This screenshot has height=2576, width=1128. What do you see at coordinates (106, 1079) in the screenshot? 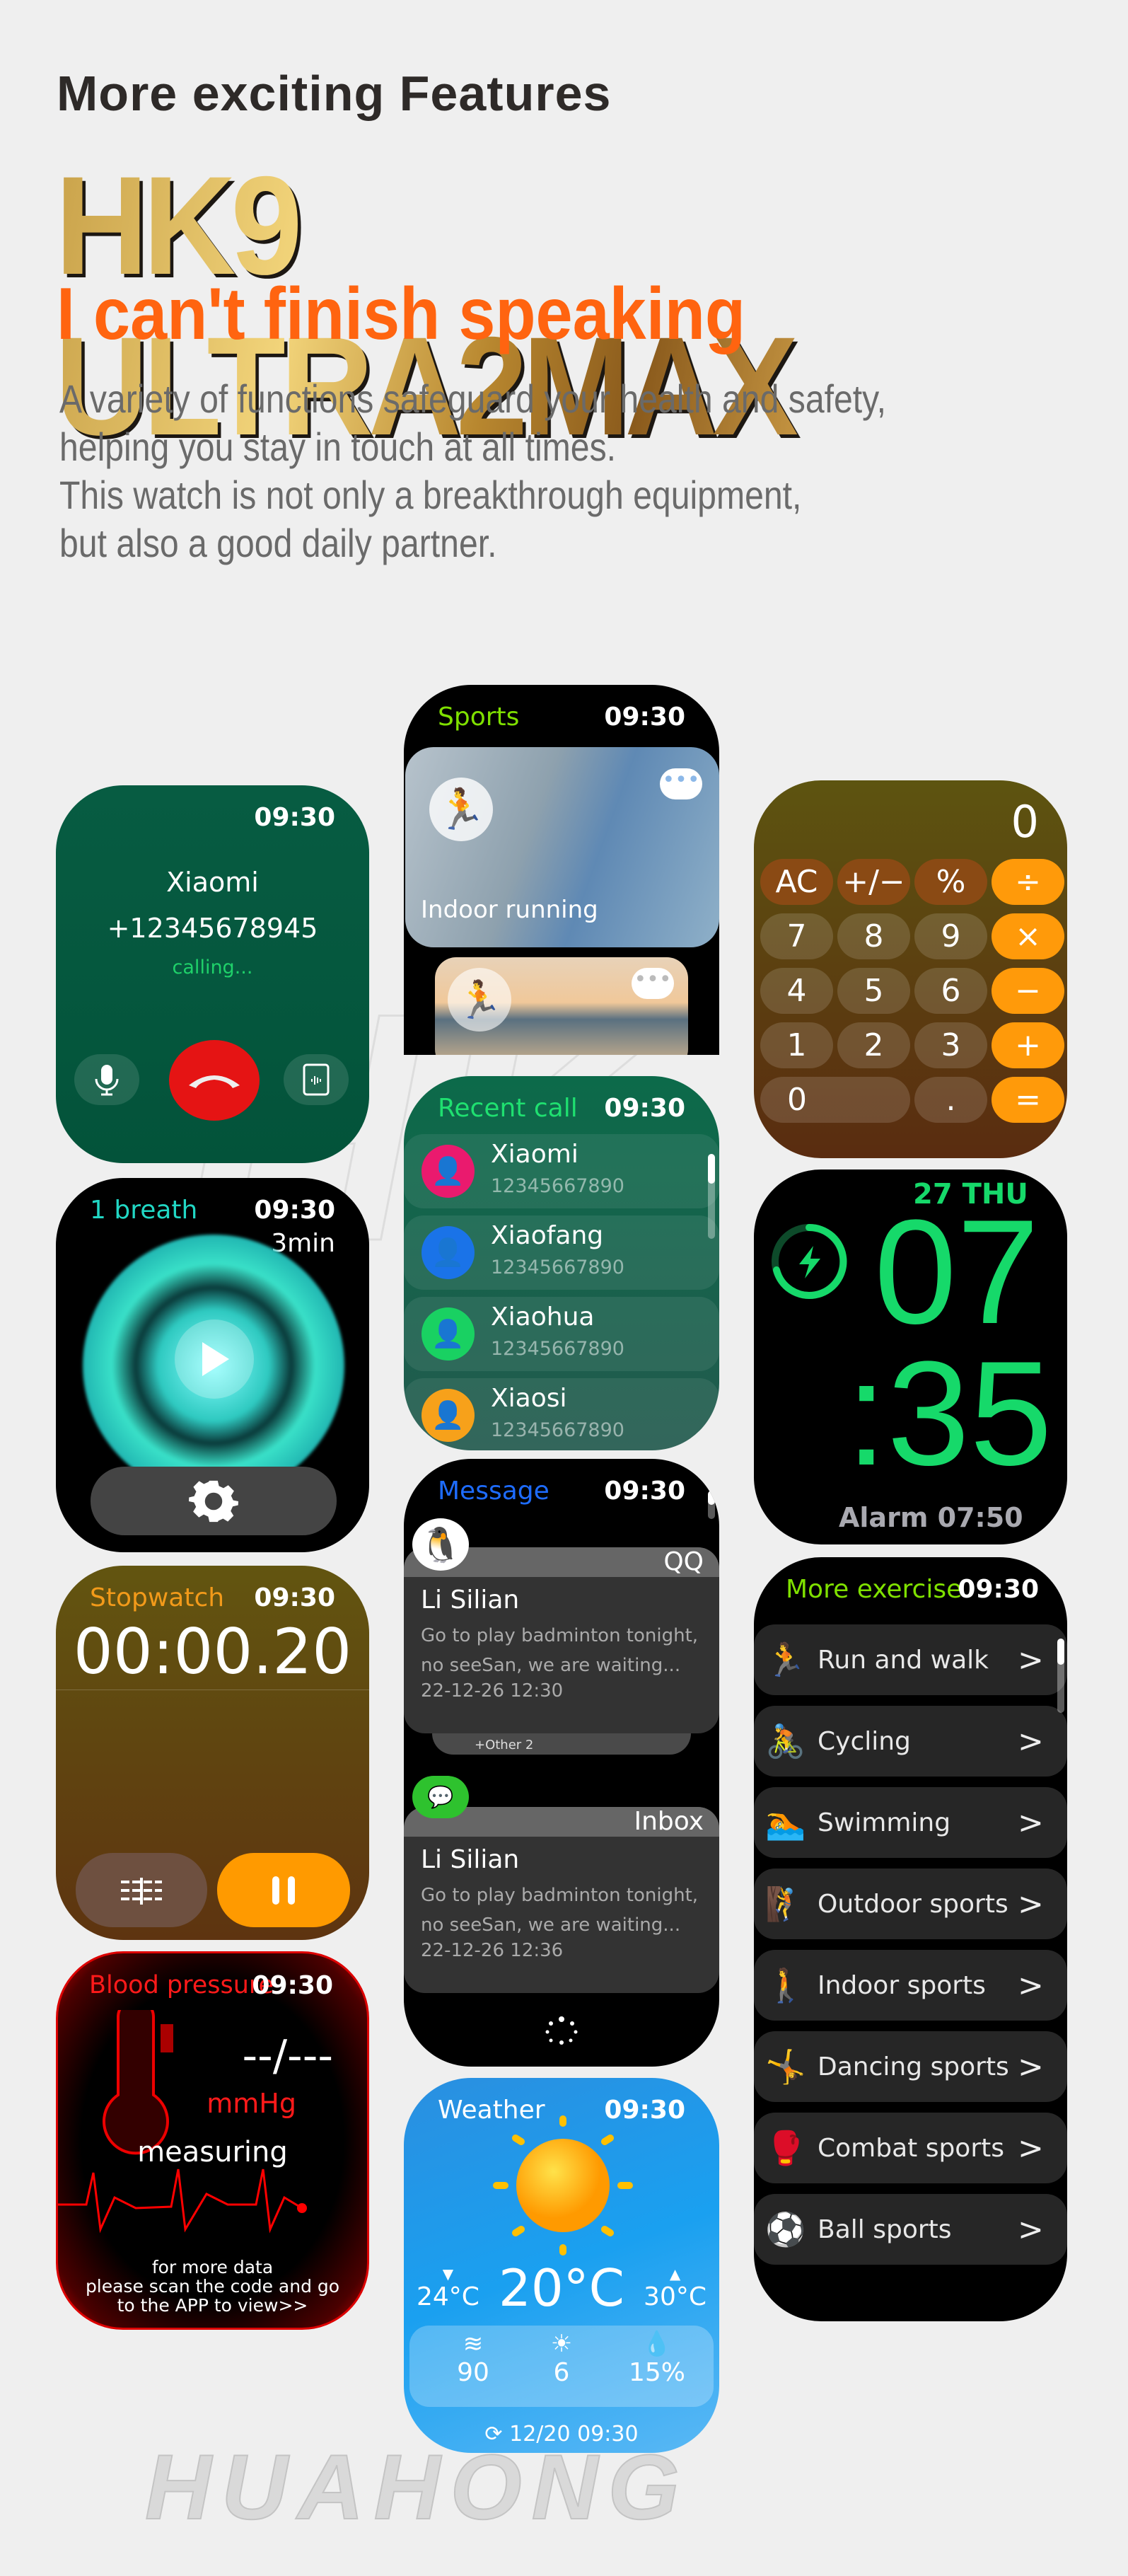
I see `mute-button` at bounding box center [106, 1079].